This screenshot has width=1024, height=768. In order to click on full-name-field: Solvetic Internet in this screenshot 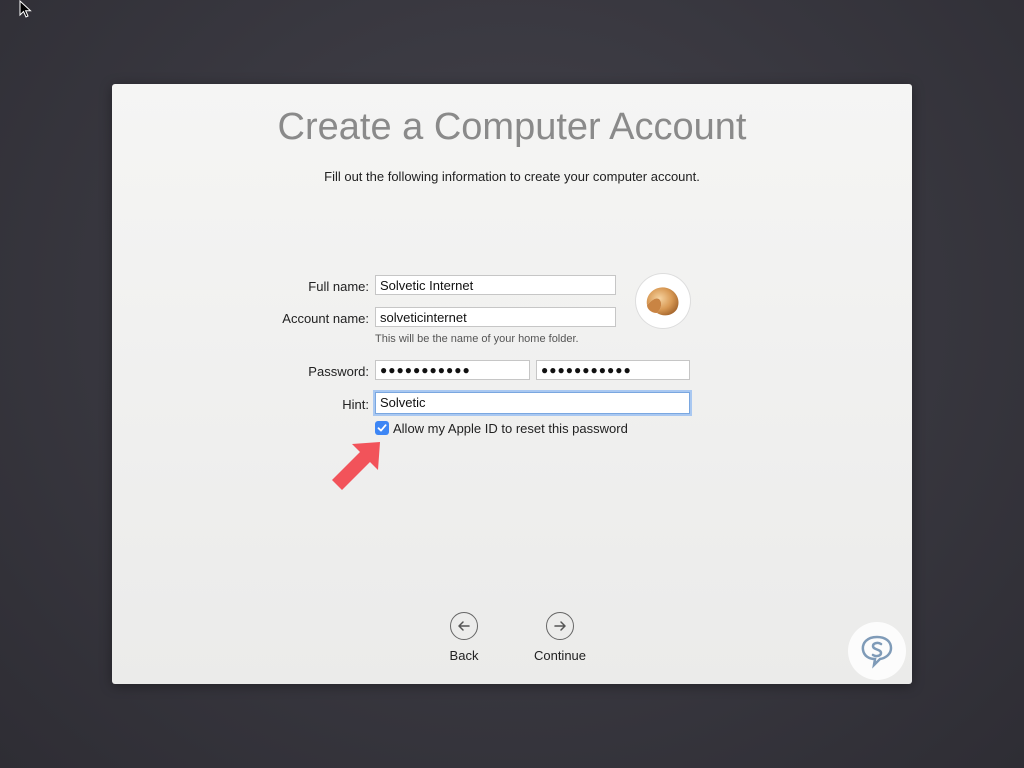, I will do `click(495, 285)`.